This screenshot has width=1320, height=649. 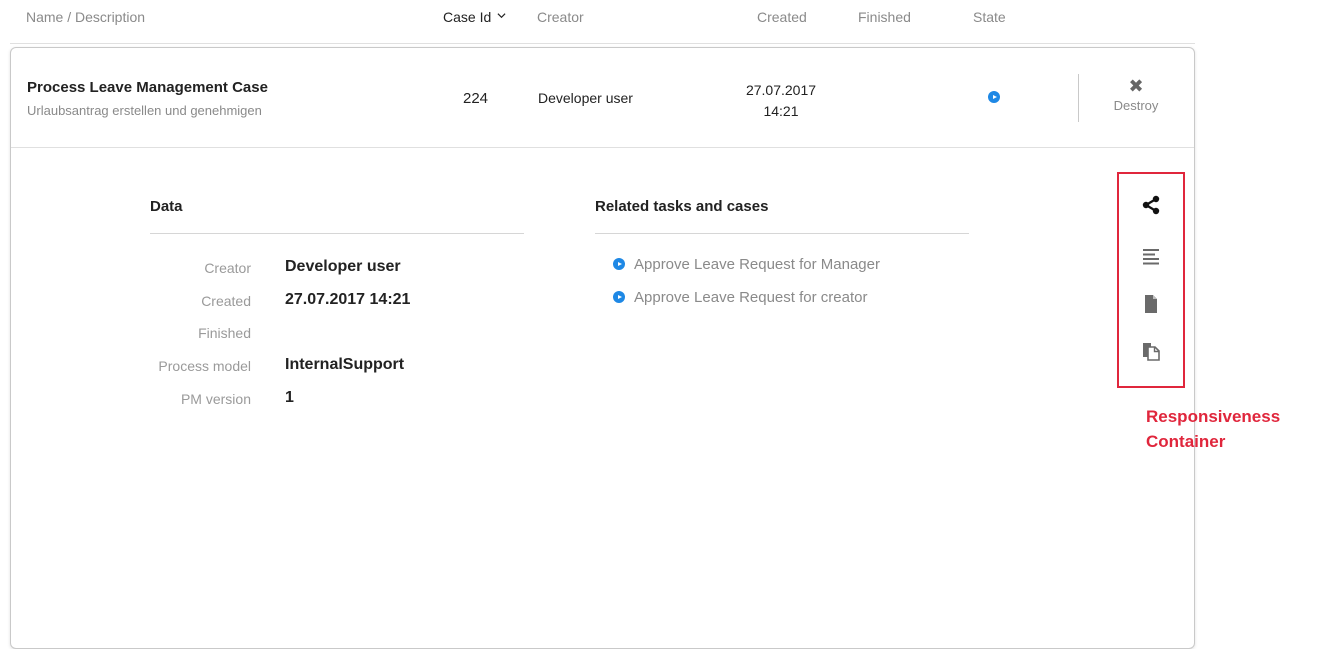 I want to click on annotation-line-1: Responsiveness, so click(x=1213, y=416).